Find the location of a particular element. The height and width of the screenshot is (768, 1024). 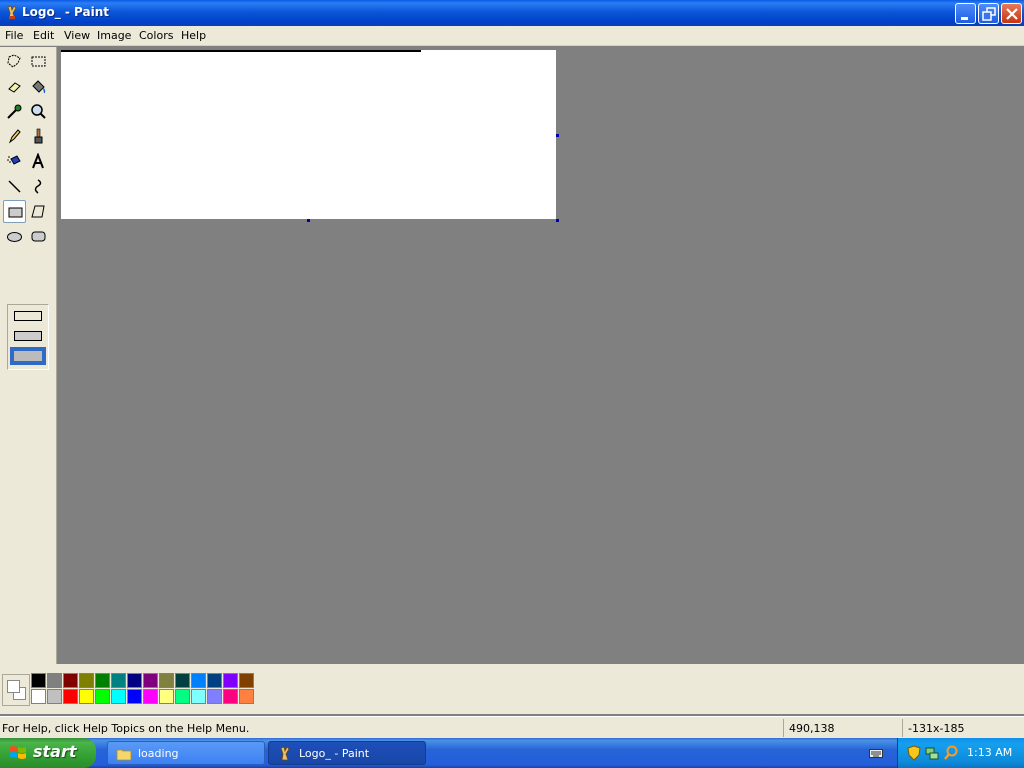

brush-tool is located at coordinates (38, 136).